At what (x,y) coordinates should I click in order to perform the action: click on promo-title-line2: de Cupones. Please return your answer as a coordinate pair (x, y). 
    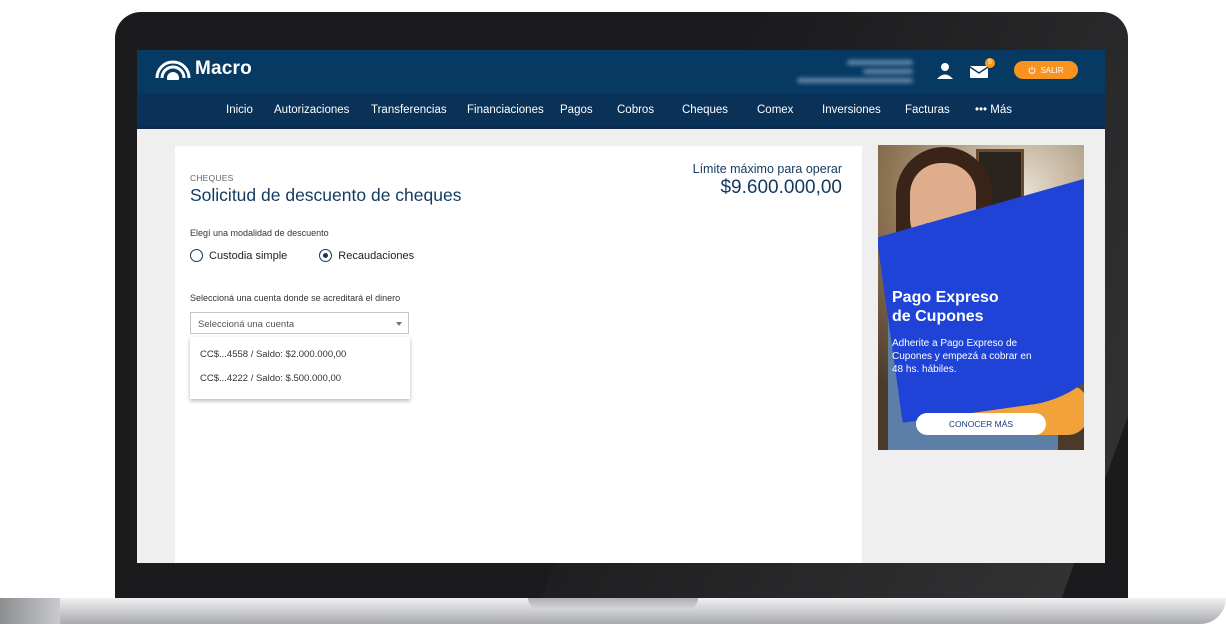
    Looking at the image, I should click on (938, 316).